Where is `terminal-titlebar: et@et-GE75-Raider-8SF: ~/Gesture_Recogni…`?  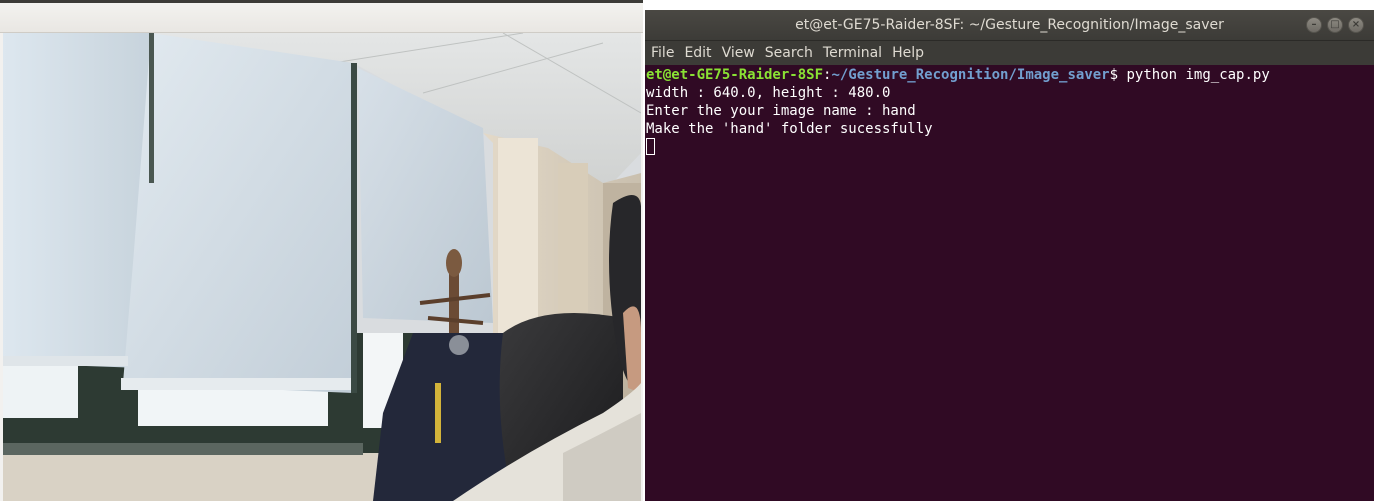
terminal-titlebar: et@et-GE75-Raider-8SF: ~/Gesture_Recogni… is located at coordinates (1009, 25).